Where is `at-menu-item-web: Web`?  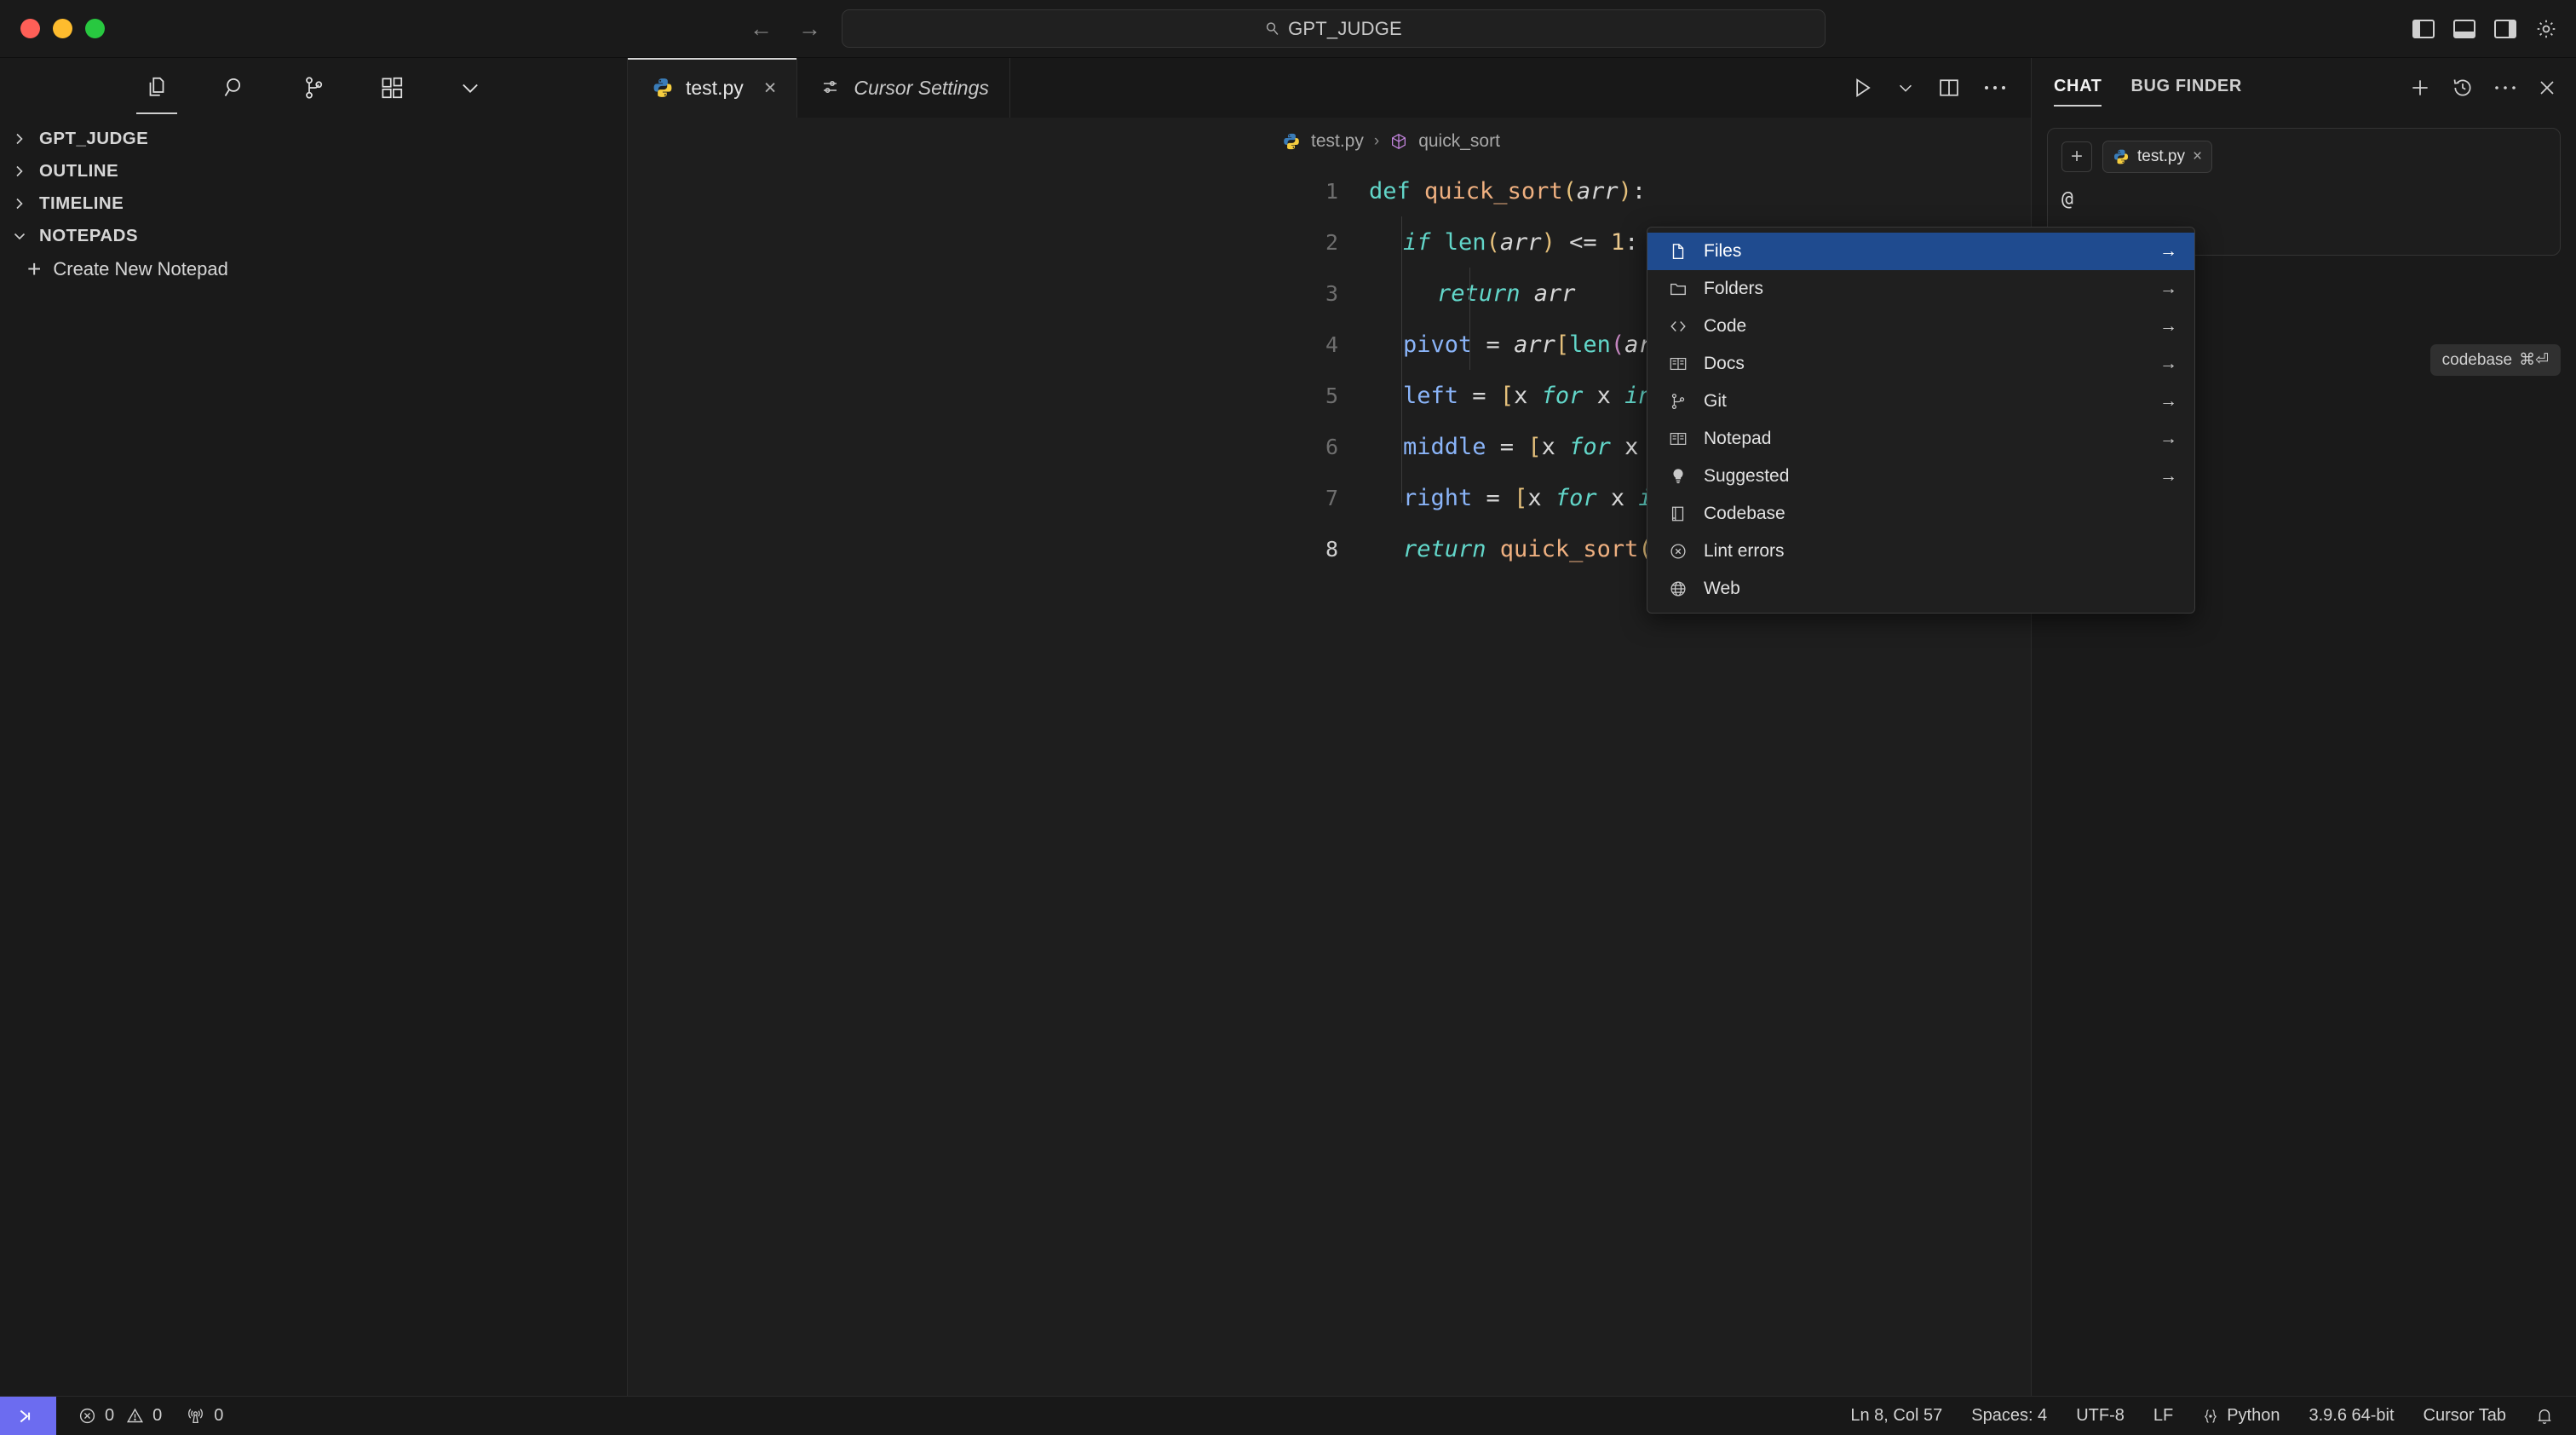
at-menu-item-web: Web is located at coordinates (1920, 589).